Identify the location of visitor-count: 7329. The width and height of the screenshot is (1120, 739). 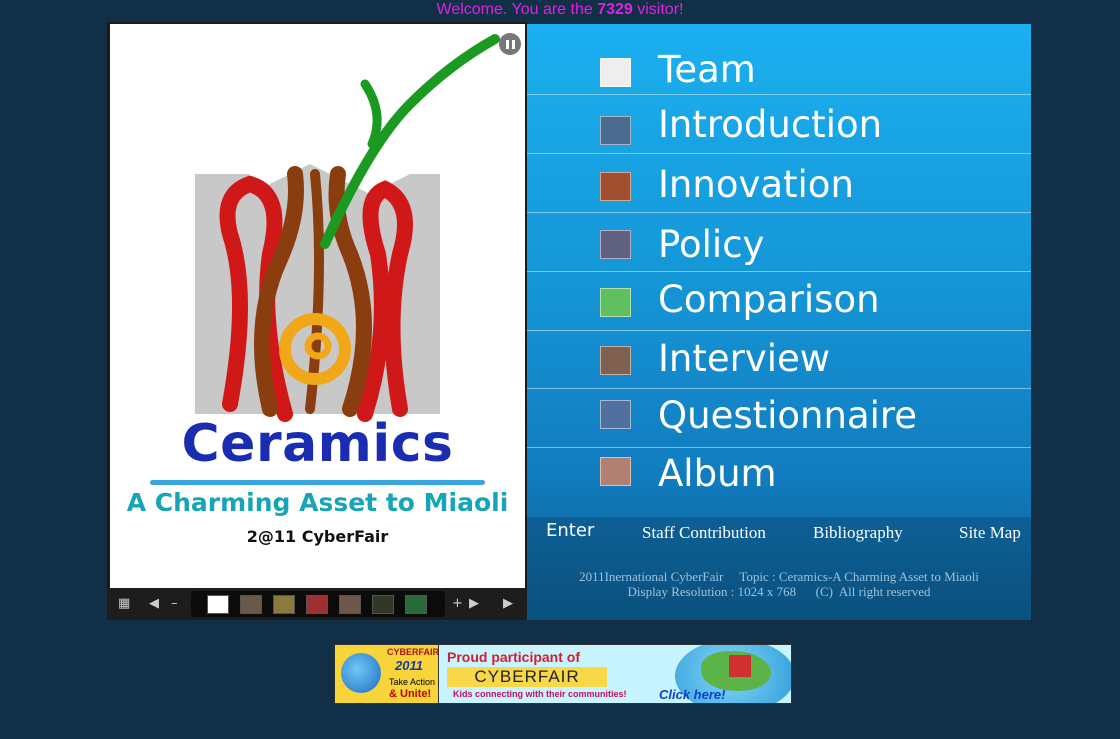
(615, 9).